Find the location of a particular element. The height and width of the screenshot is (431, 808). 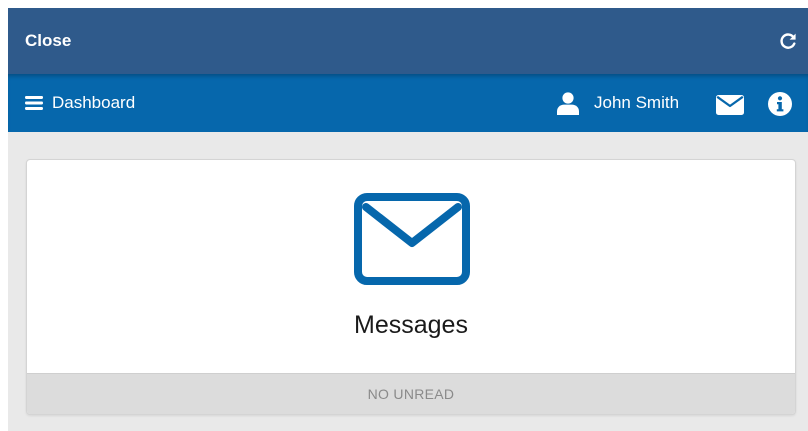

info-icon is located at coordinates (780, 104).